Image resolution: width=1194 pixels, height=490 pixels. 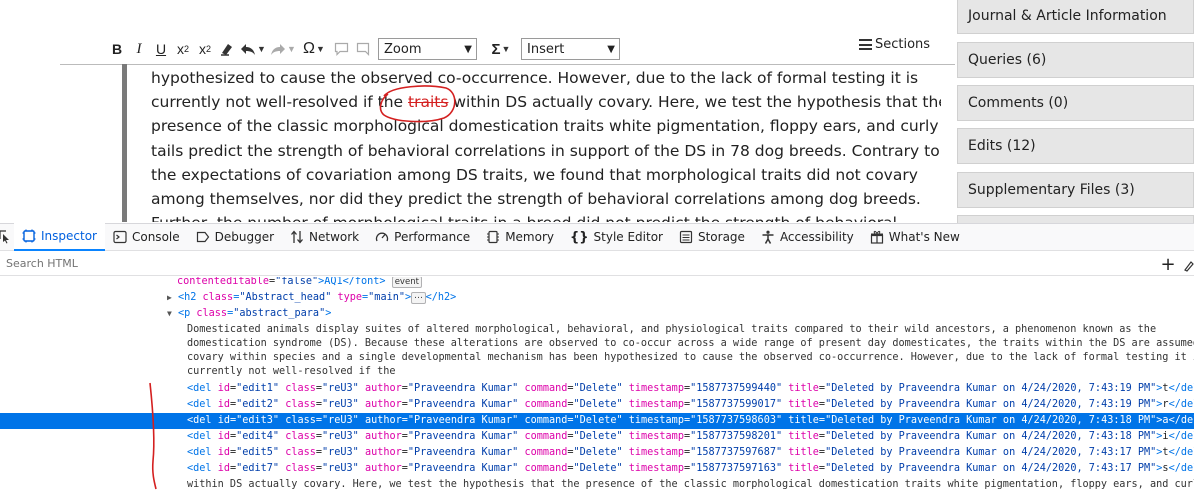 What do you see at coordinates (1075, 60) in the screenshot?
I see `side-item-queries: Queries (6)` at bounding box center [1075, 60].